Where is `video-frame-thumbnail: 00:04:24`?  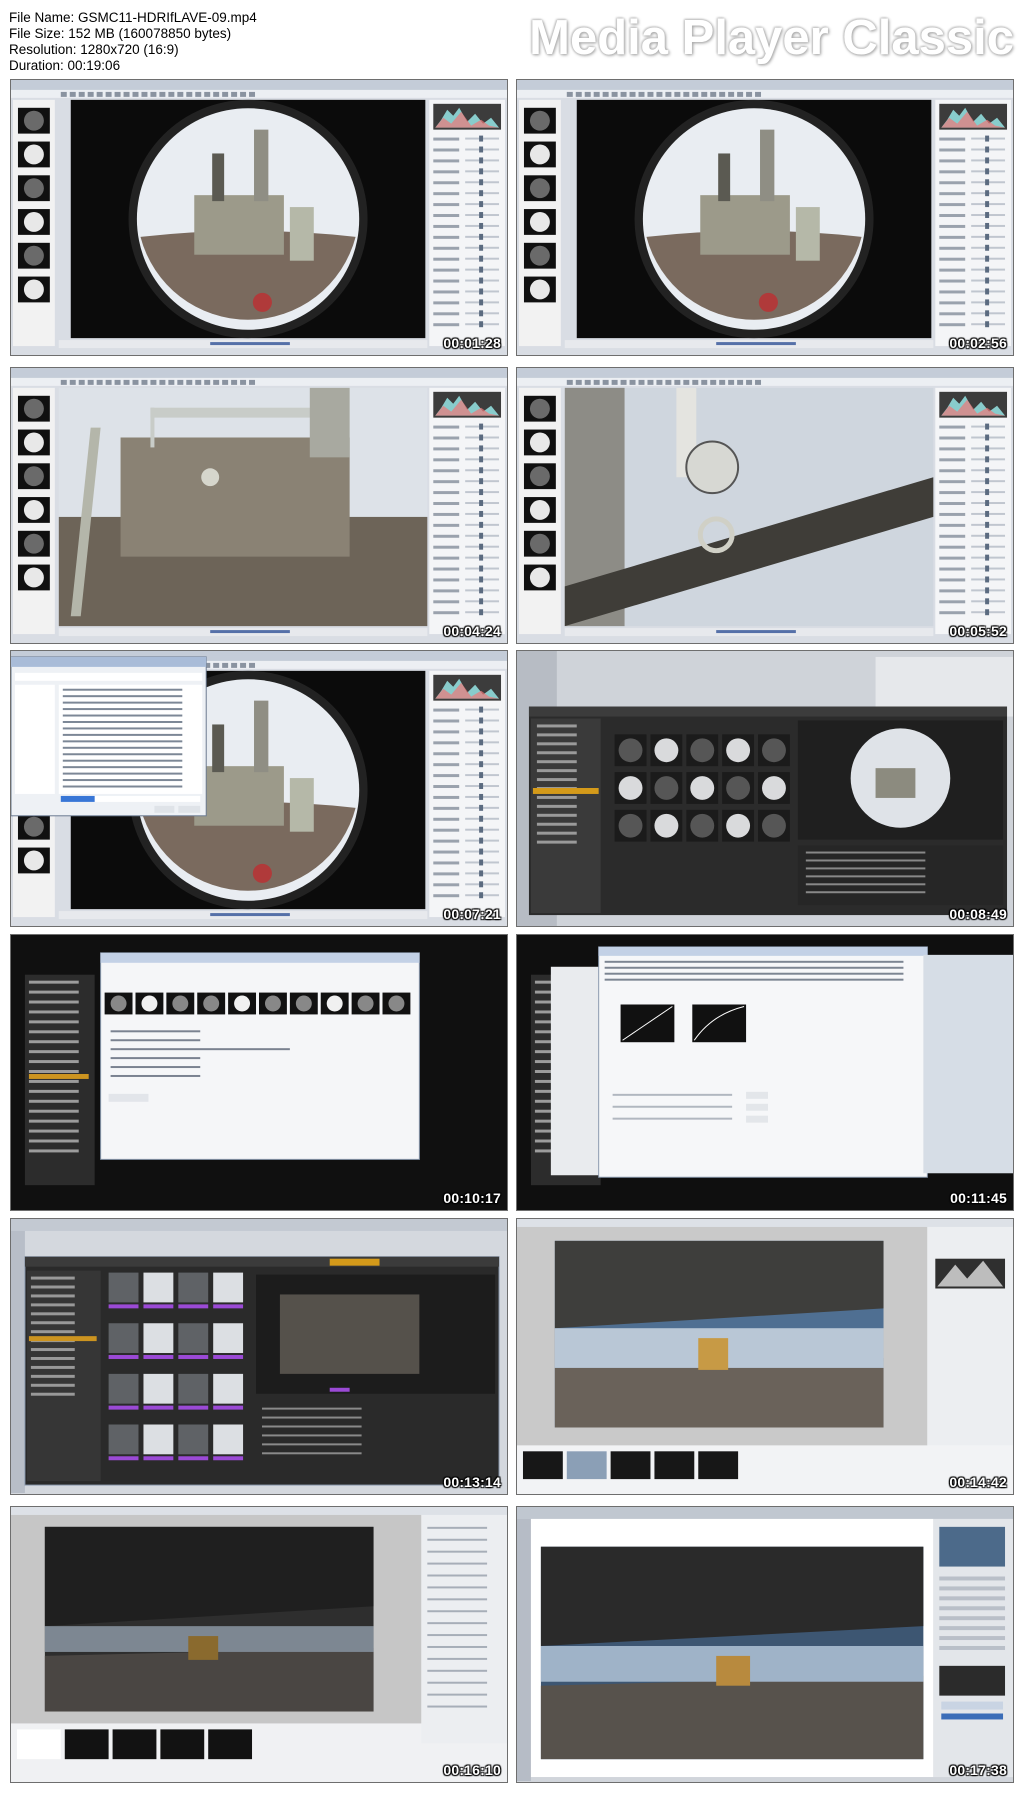 video-frame-thumbnail: 00:04:24 is located at coordinates (259, 505).